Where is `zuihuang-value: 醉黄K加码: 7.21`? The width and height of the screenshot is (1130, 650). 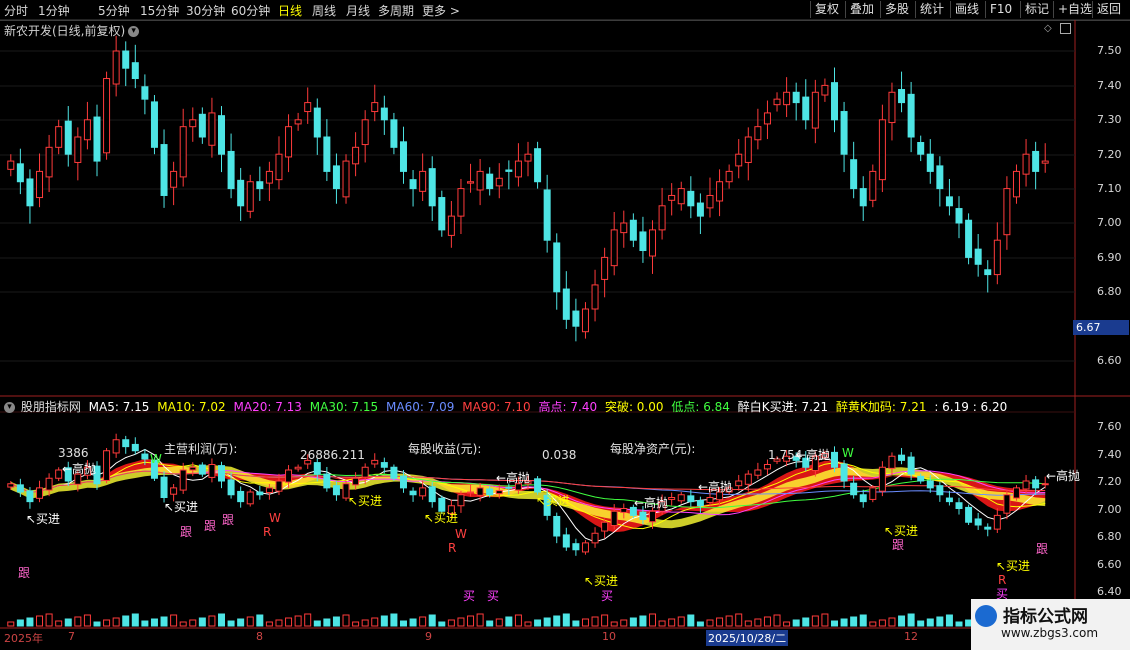 zuihuang-value: 醉黄K加码: 7.21 is located at coordinates (881, 407).